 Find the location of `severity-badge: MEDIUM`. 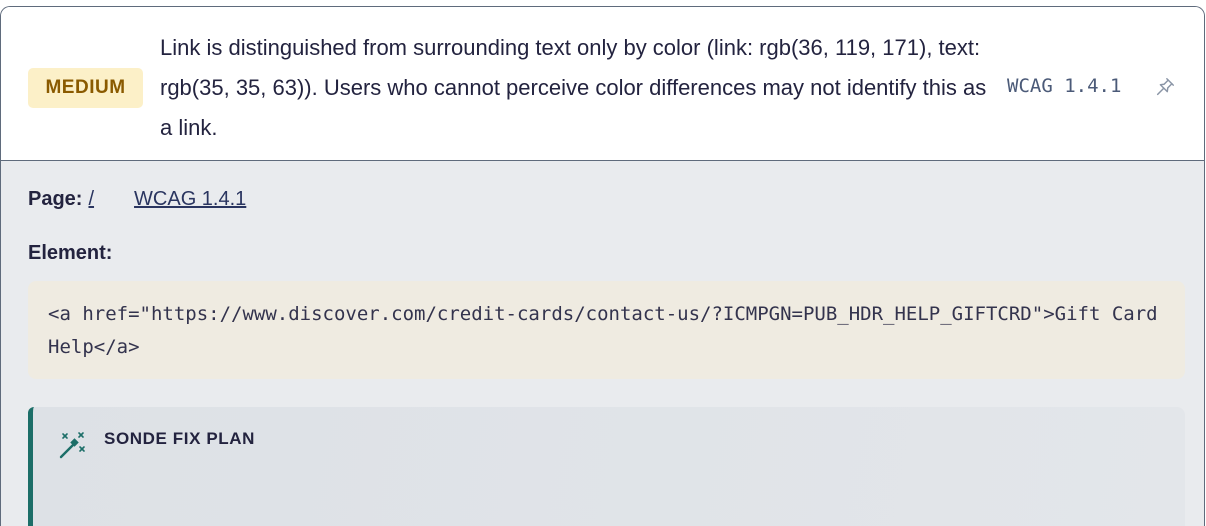

severity-badge: MEDIUM is located at coordinates (85, 88).